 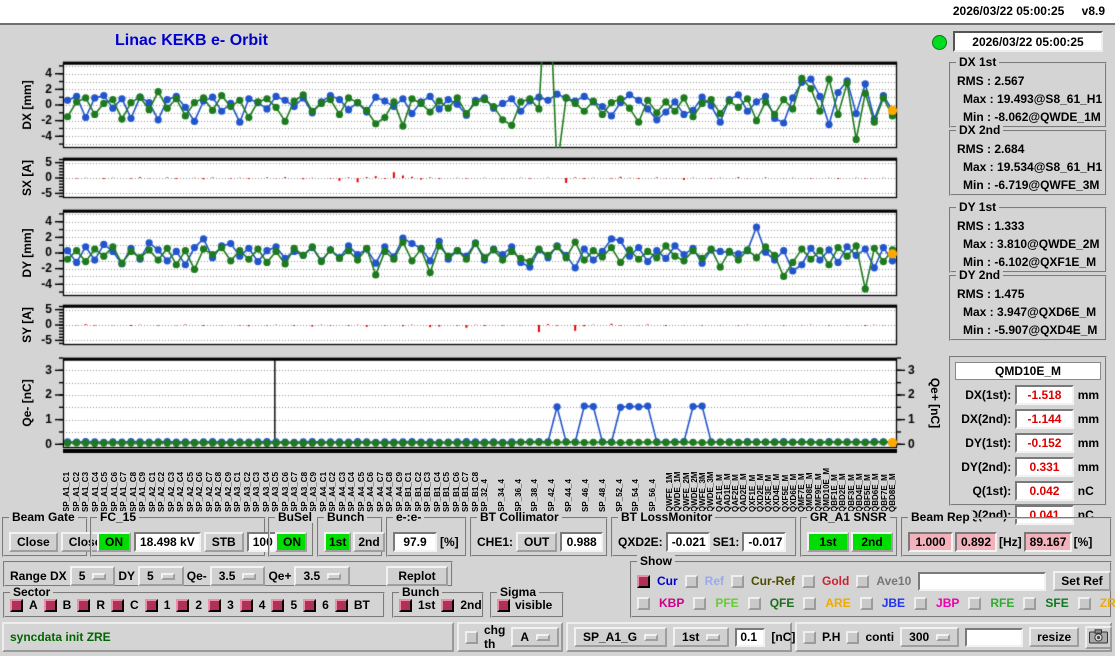 What do you see at coordinates (828, 542) in the screenshot?
I see `gr-snsr-1st-button: 1st` at bounding box center [828, 542].